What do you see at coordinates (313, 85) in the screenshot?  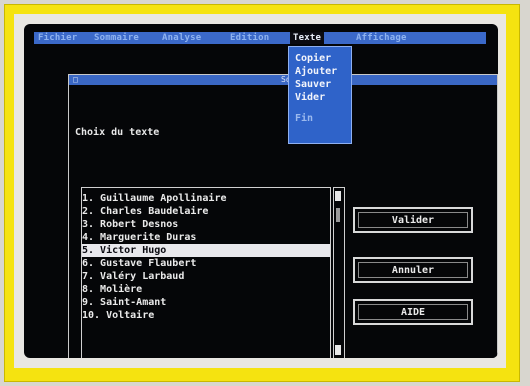 I see `menu-item-sauver: Sauver` at bounding box center [313, 85].